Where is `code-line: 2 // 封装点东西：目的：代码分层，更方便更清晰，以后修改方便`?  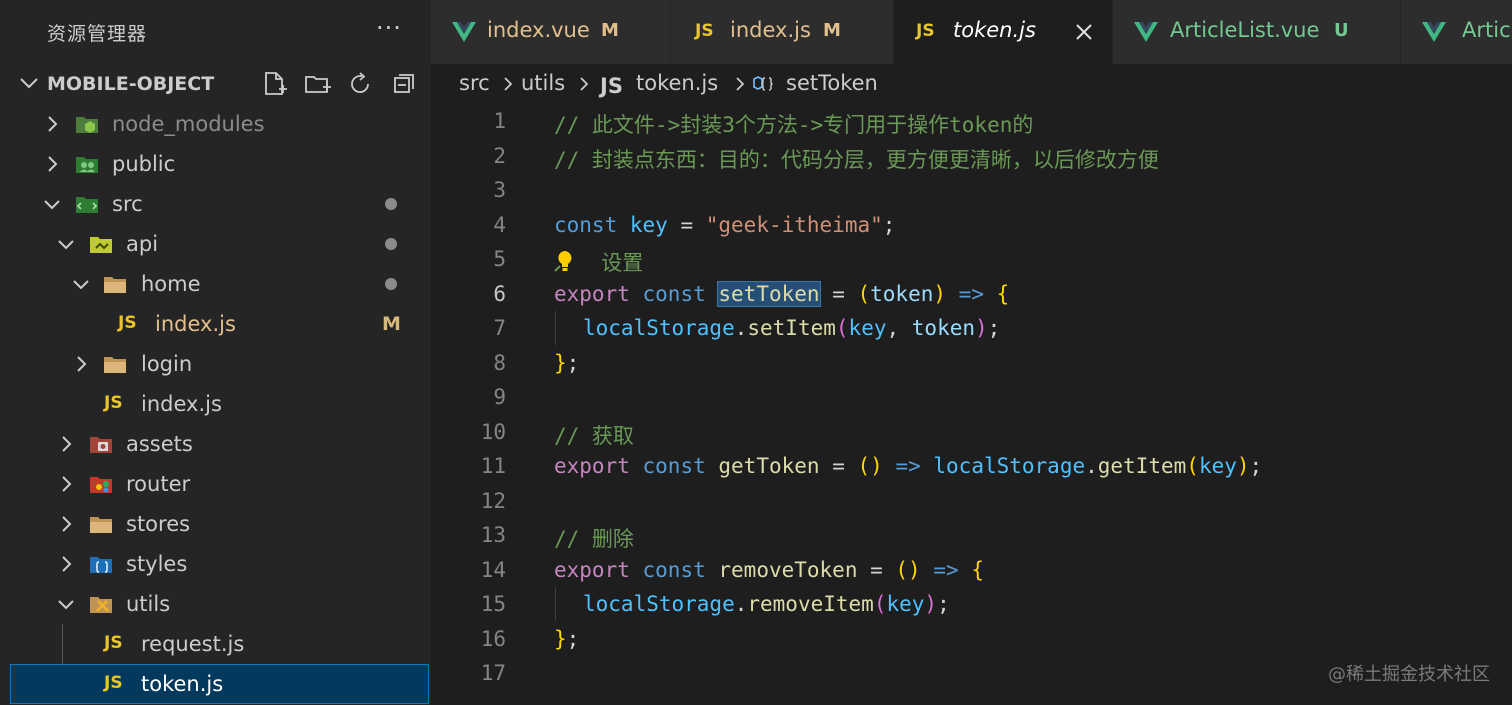
code-line: 2 // 封装点东西：目的：代码分层，更方便更清晰，以后修改方便 is located at coordinates (971, 156).